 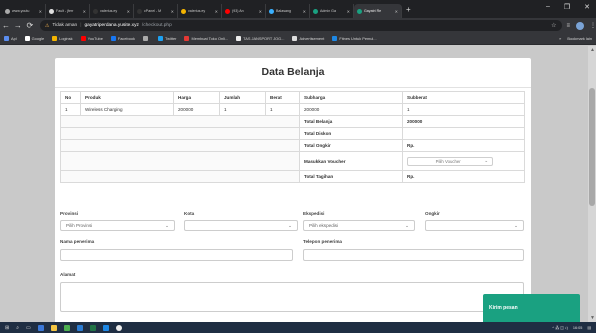 What do you see at coordinates (244, 11) in the screenshot?
I see `browser-tab: (93) An ✕` at bounding box center [244, 11].